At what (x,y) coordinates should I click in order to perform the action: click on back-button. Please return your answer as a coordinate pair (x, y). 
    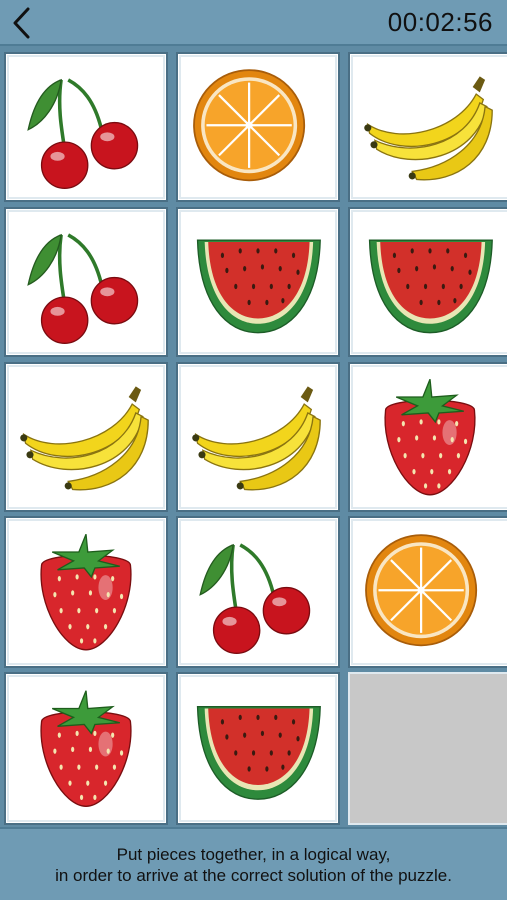
    Looking at the image, I should click on (23, 23).